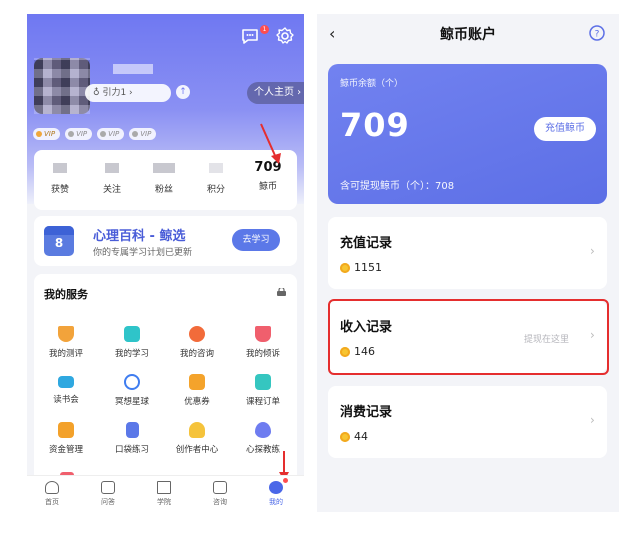 The width and height of the screenshot is (640, 534). What do you see at coordinates (66, 430) in the screenshot?
I see `wallet-icon` at bounding box center [66, 430].